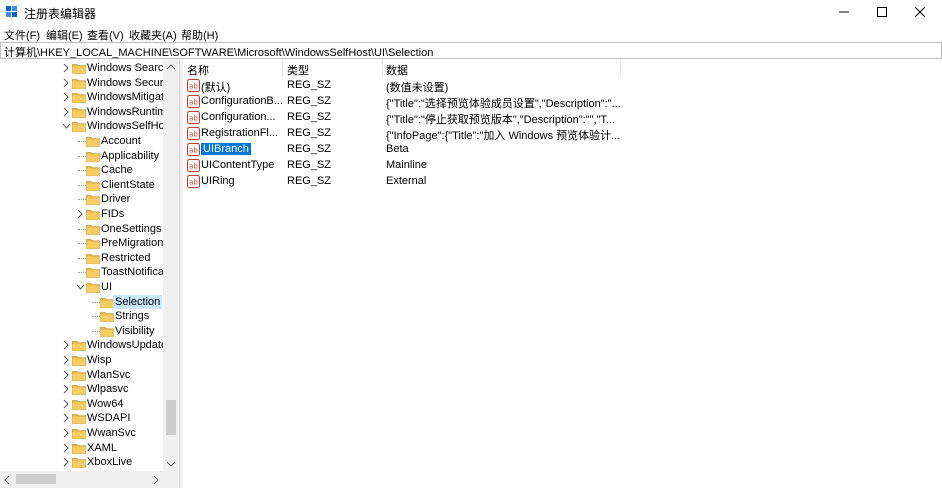 Image resolution: width=942 pixels, height=488 pixels. Describe the element at coordinates (132, 243) in the screenshot. I see `tree-item-label: PreMigration` at that location.